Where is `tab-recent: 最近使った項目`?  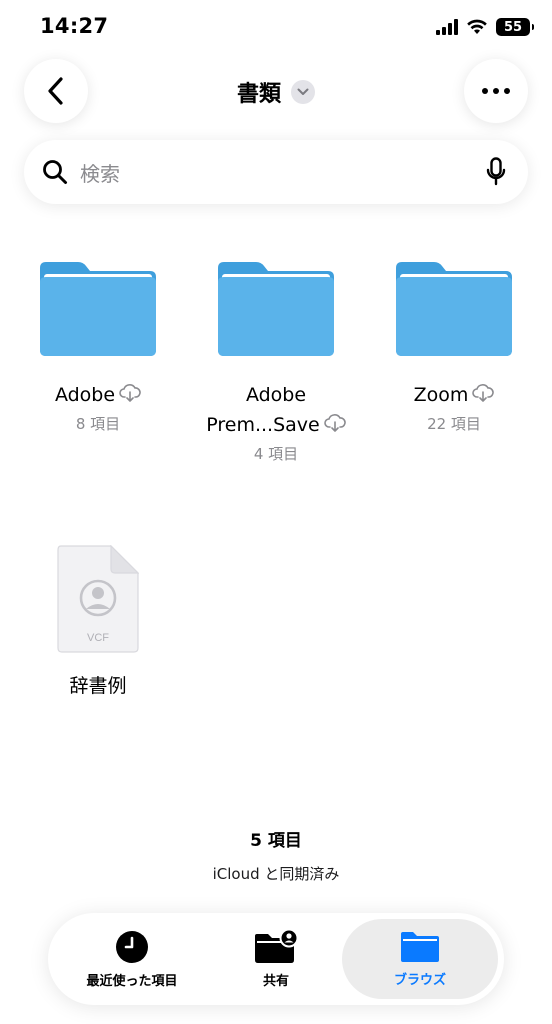 tab-recent: 最近使った項目 is located at coordinates (132, 959).